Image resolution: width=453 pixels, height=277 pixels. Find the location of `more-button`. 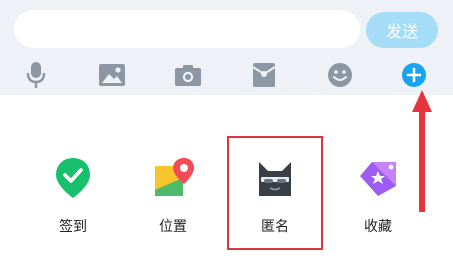

more-button is located at coordinates (414, 75).